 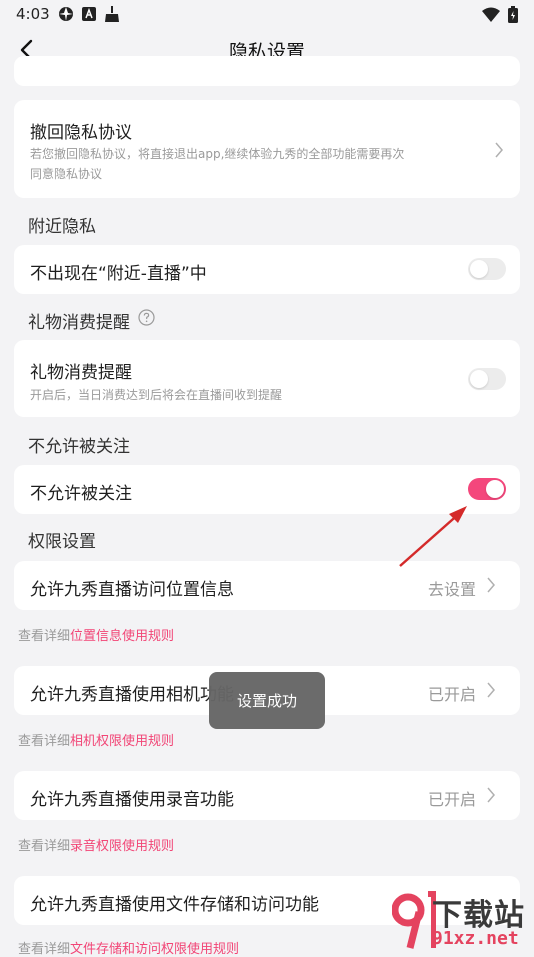 What do you see at coordinates (62, 542) in the screenshot?
I see `section-permissions: 权限设置` at bounding box center [62, 542].